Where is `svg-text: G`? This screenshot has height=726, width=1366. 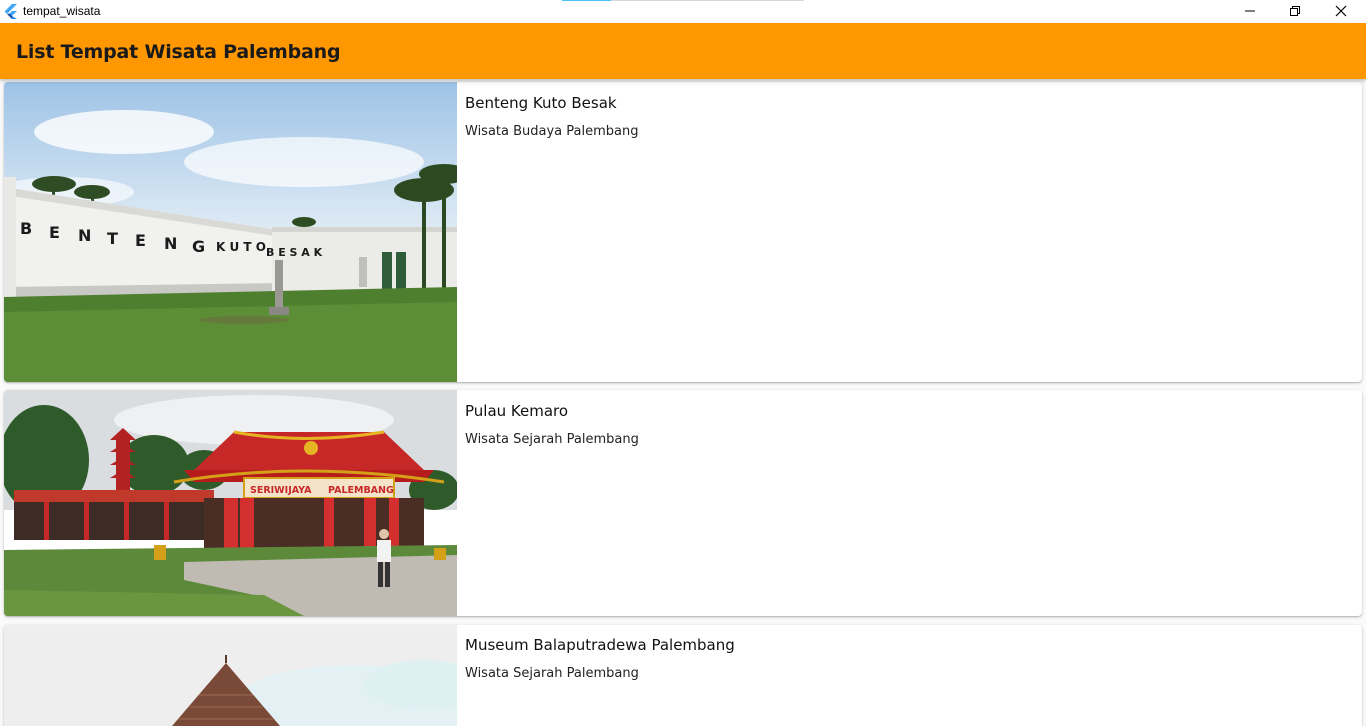 svg-text: G is located at coordinates (198, 246).